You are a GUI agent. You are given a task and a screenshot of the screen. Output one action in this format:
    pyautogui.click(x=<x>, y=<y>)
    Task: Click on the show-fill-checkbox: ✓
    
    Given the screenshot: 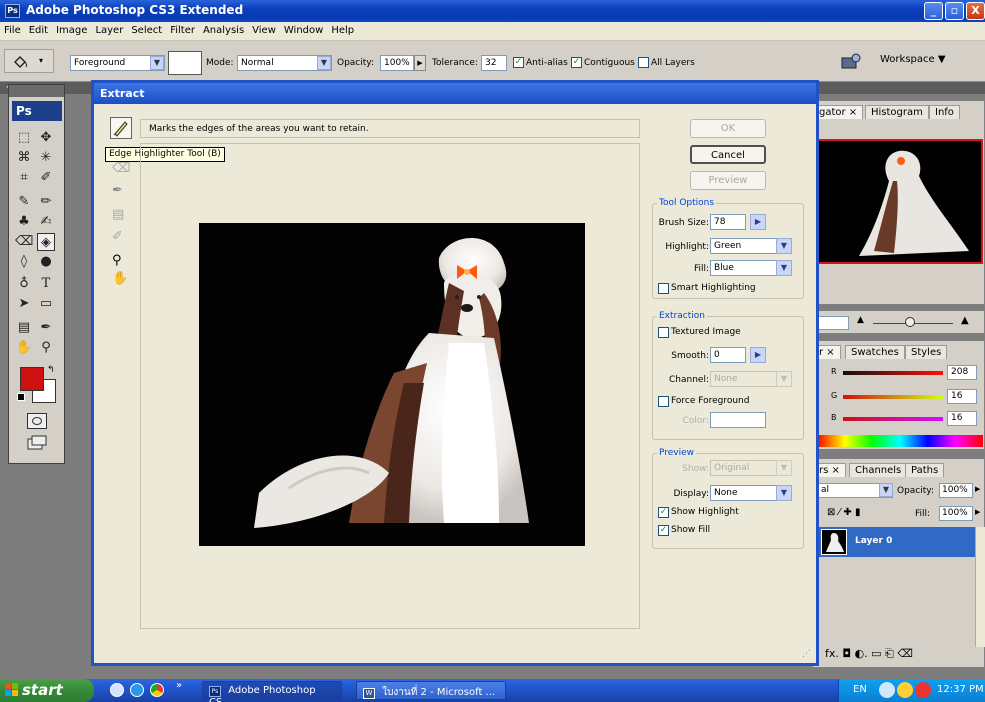 What is the action you would take?
    pyautogui.click(x=663, y=530)
    